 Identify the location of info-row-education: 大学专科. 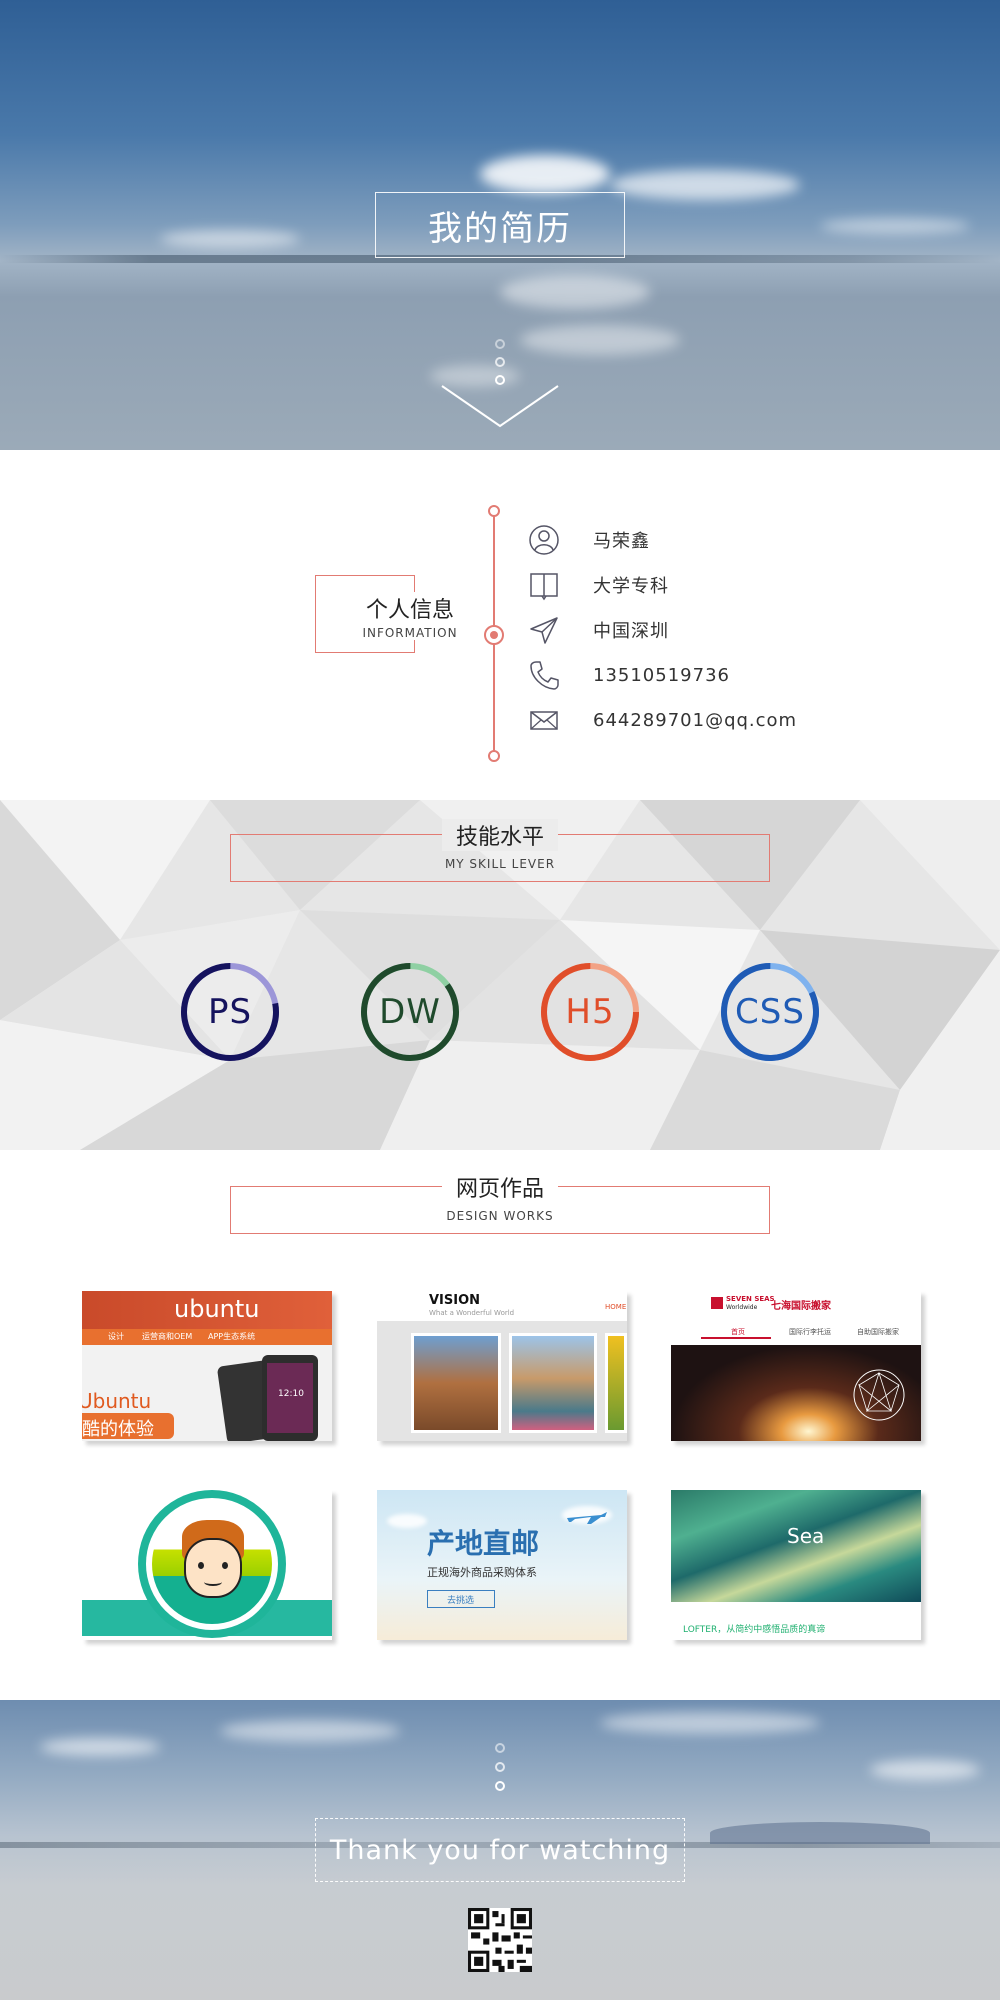
(598, 585).